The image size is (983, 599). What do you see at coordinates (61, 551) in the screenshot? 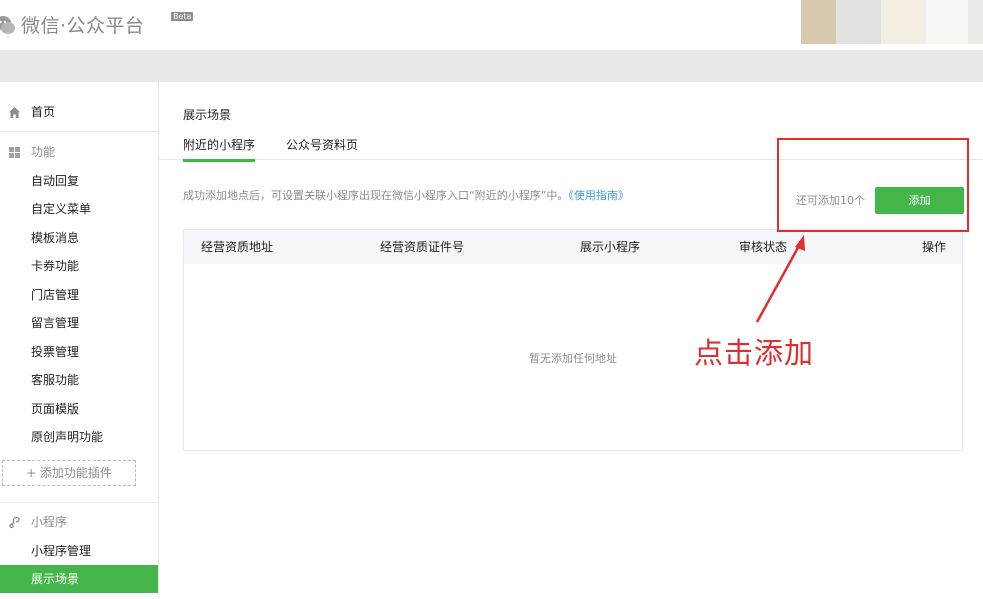
I see `sidebar-item-label: 小程序管理` at bounding box center [61, 551].